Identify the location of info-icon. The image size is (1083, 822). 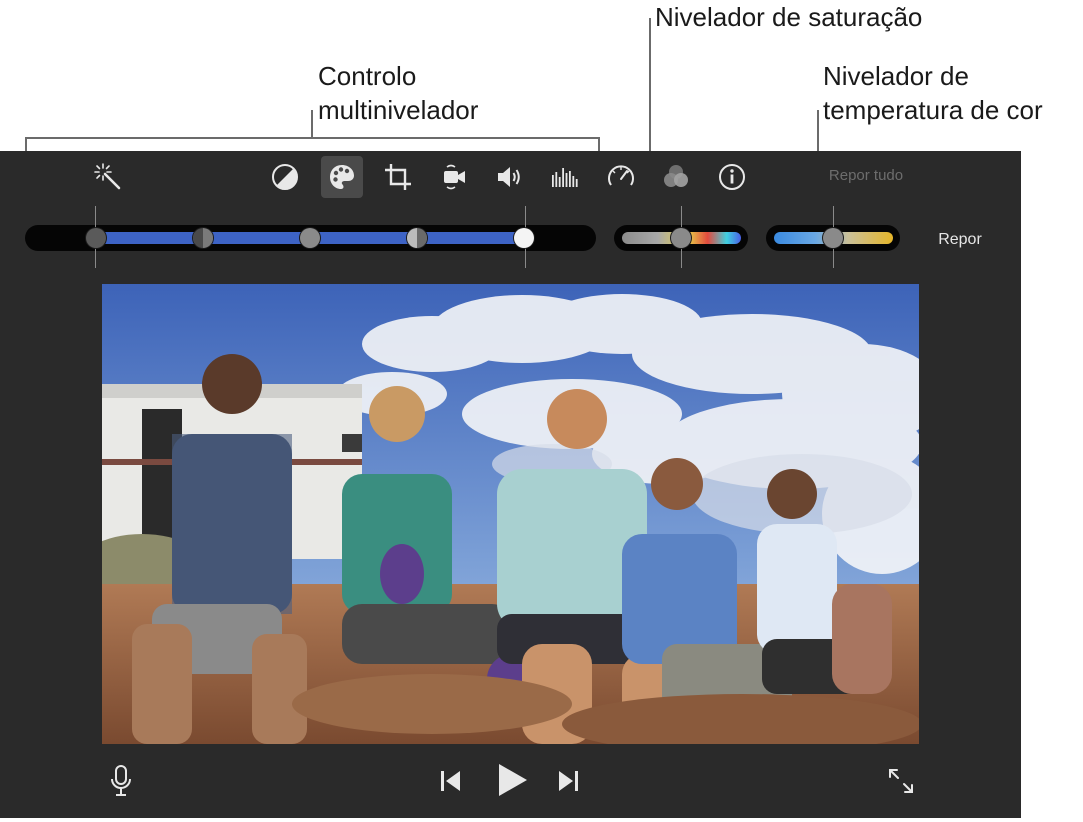
(732, 177).